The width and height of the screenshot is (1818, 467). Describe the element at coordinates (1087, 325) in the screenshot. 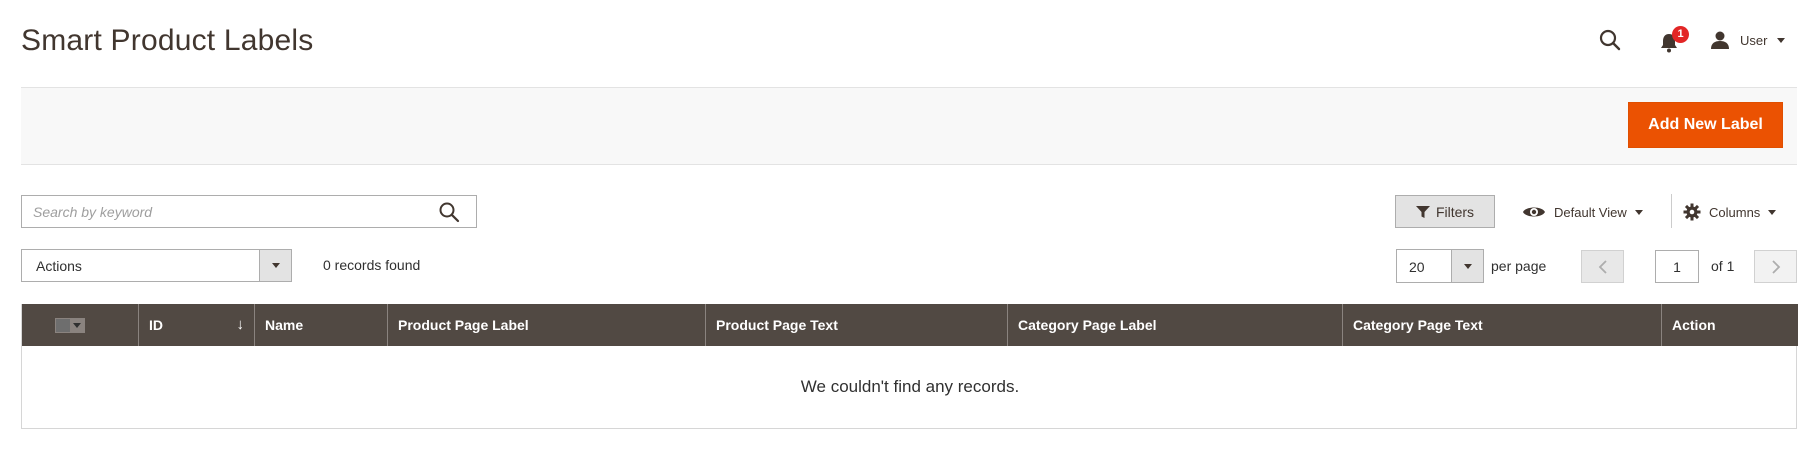

I see `column-header-label: Category Page Label` at that location.